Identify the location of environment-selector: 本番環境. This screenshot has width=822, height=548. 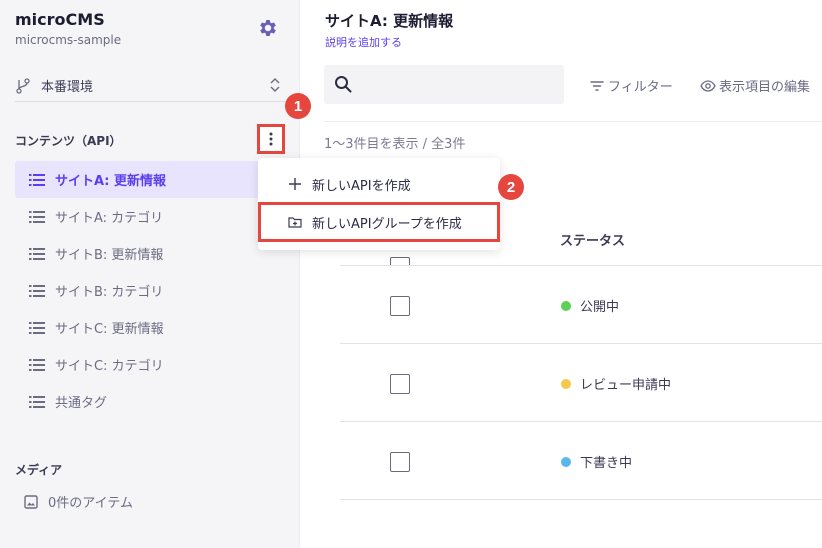
(153, 86).